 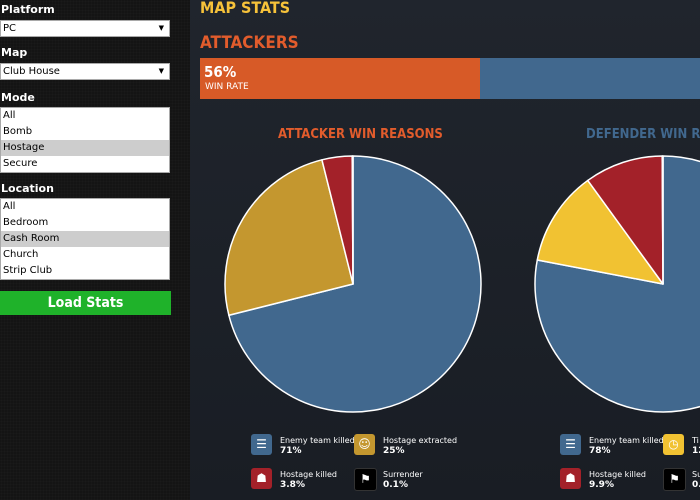 I want to click on location-option-church: Church, so click(x=85, y=255).